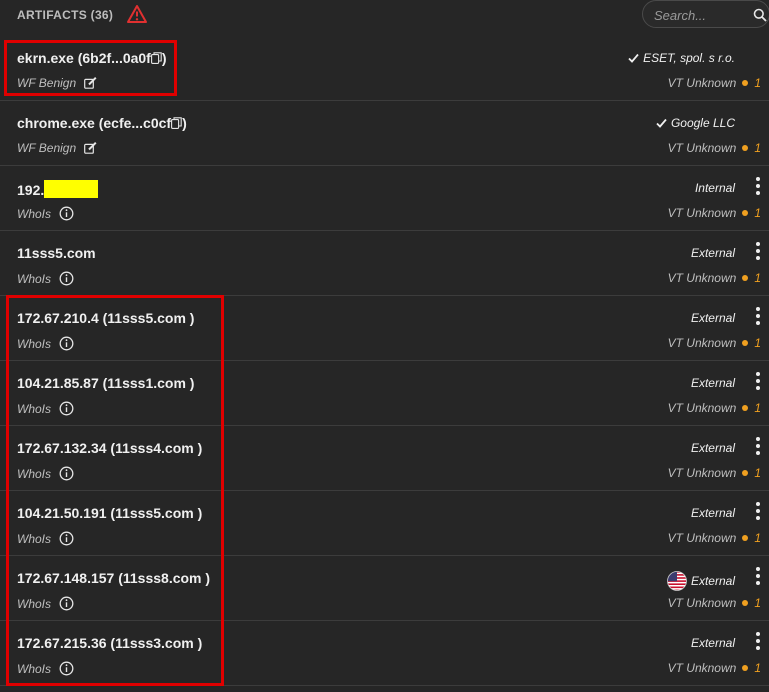 This screenshot has width=769, height=692. I want to click on edit-icon, so click(90, 148).